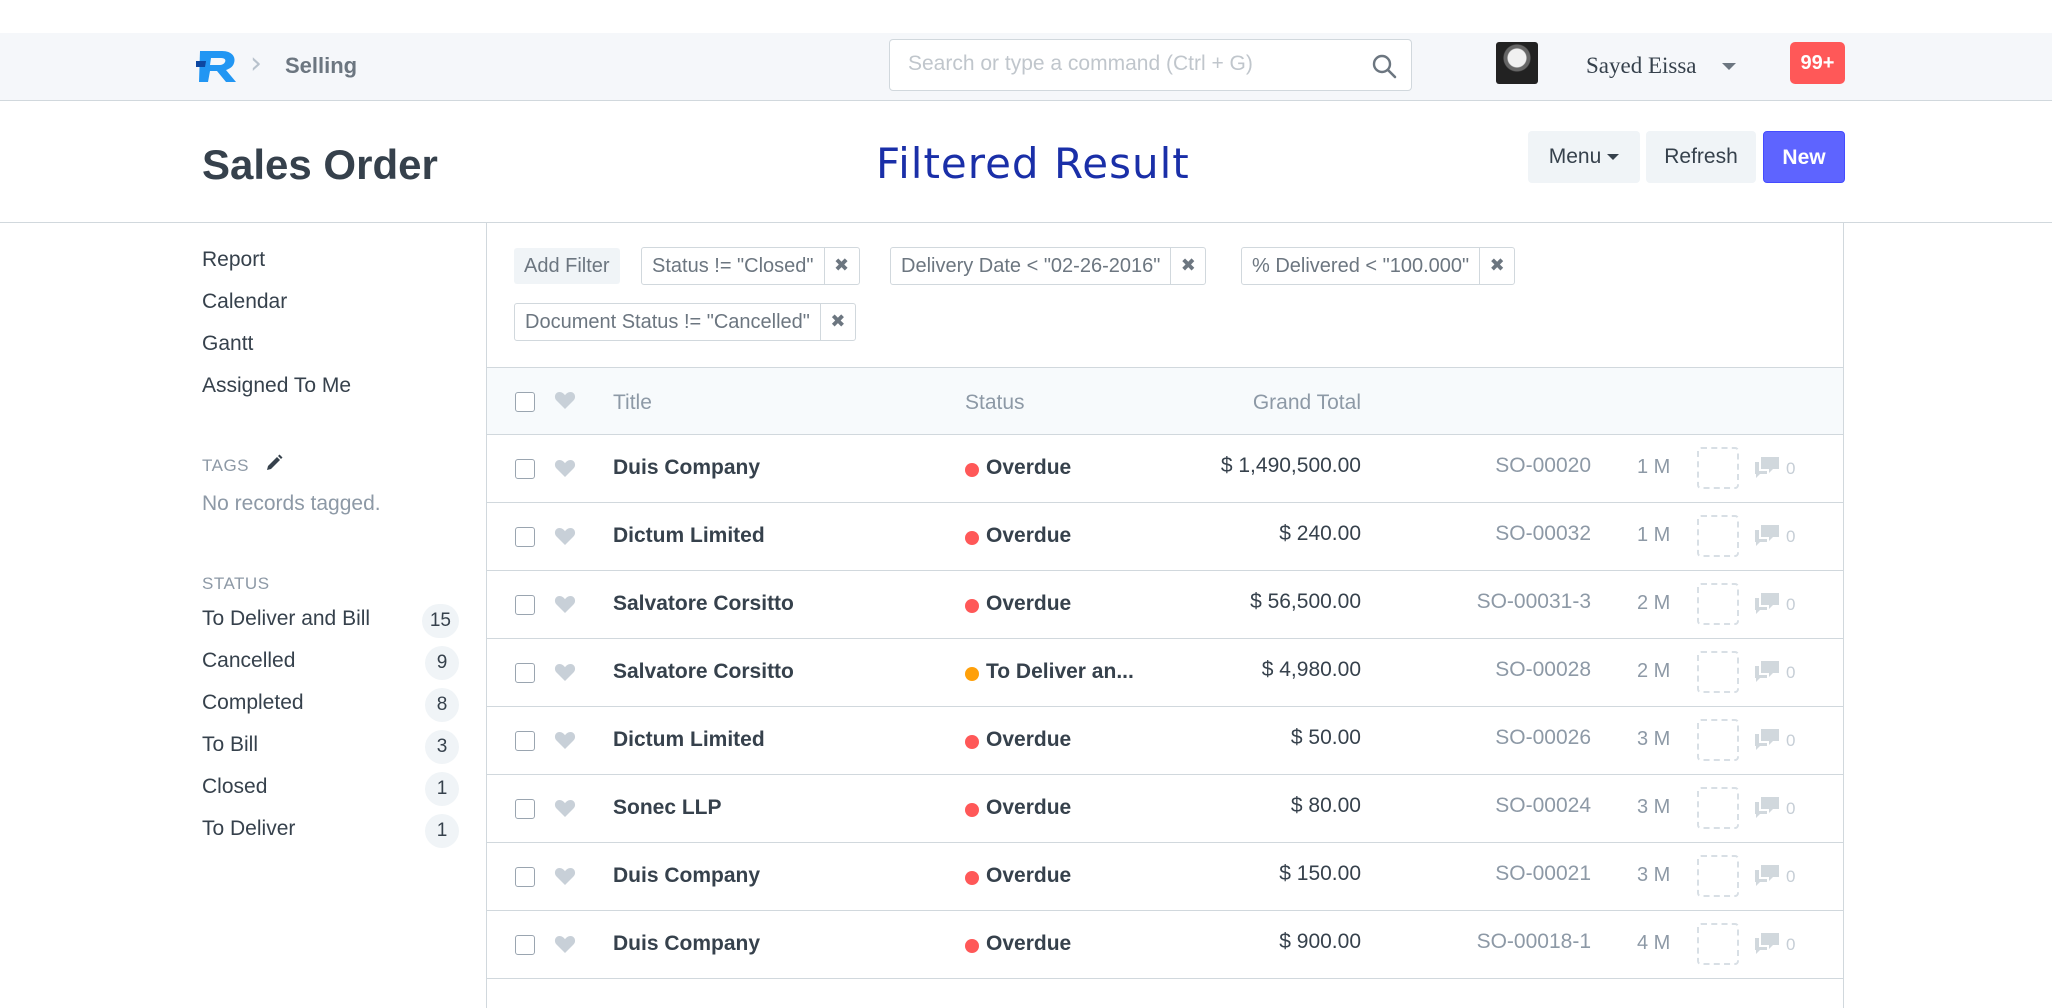  What do you see at coordinates (1378, 266) in the screenshot?
I see `filter-chip: % Delivered < "100.000" ✖` at bounding box center [1378, 266].